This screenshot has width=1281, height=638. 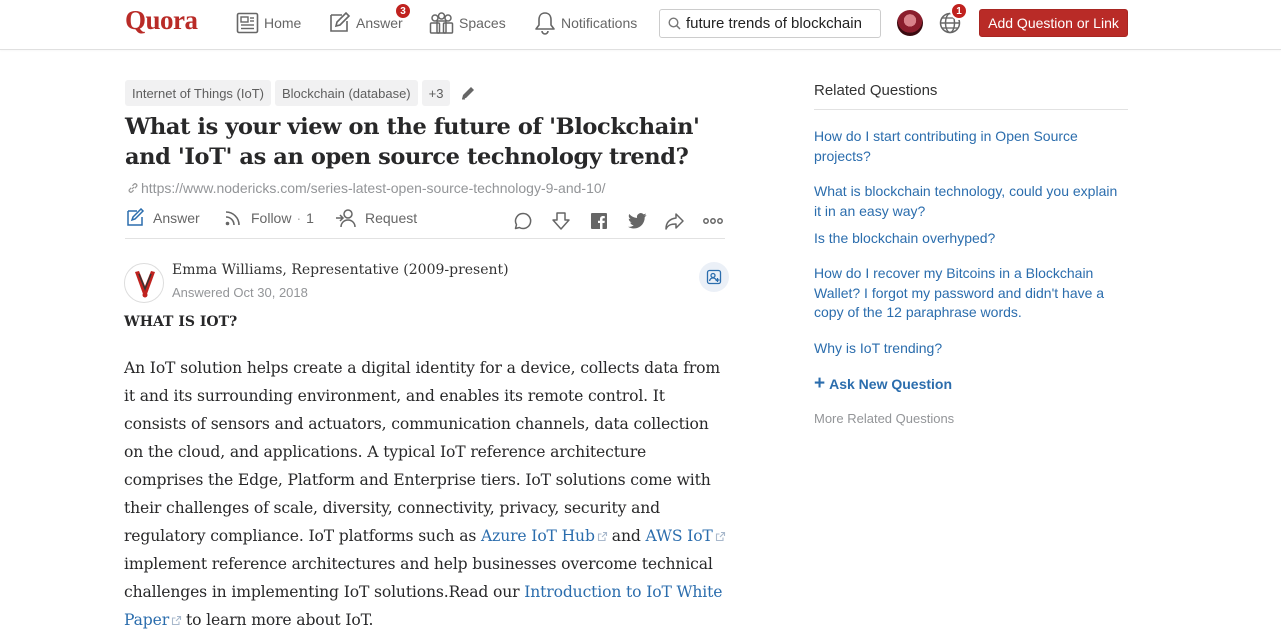 I want to click on search-input, so click(x=781, y=23).